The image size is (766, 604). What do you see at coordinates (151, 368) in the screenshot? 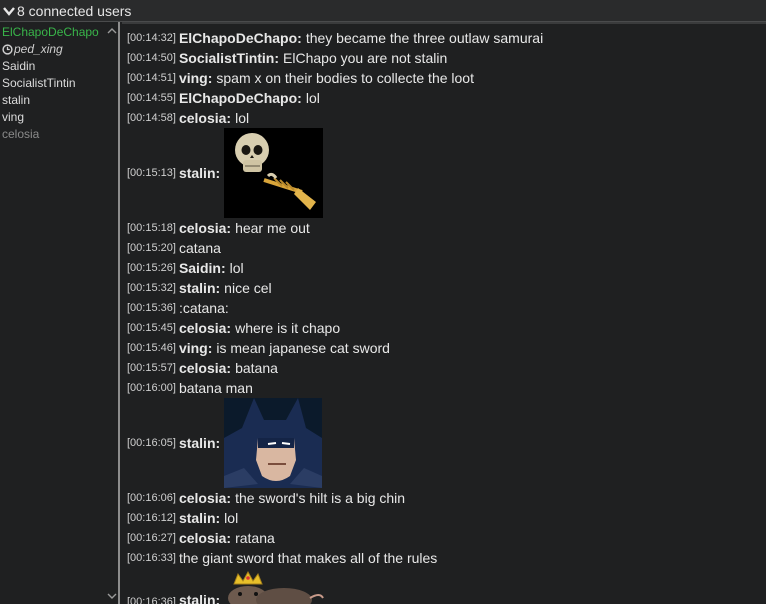
I see `message-timestamp: [00:15:57]` at bounding box center [151, 368].